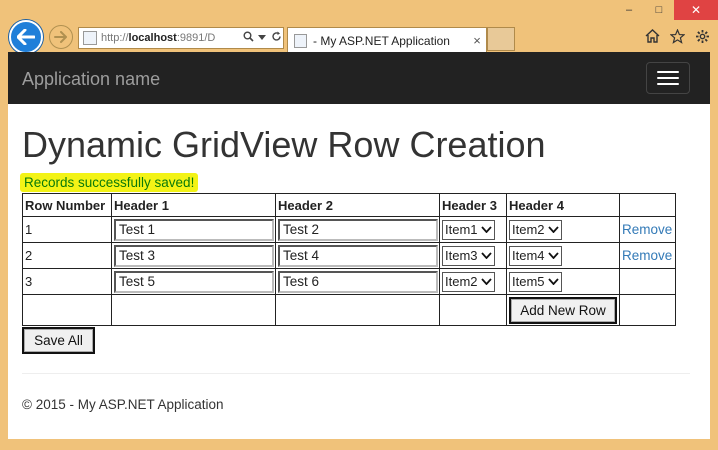 The height and width of the screenshot is (450, 718). I want to click on footer-row: Add New Row, so click(349, 310).